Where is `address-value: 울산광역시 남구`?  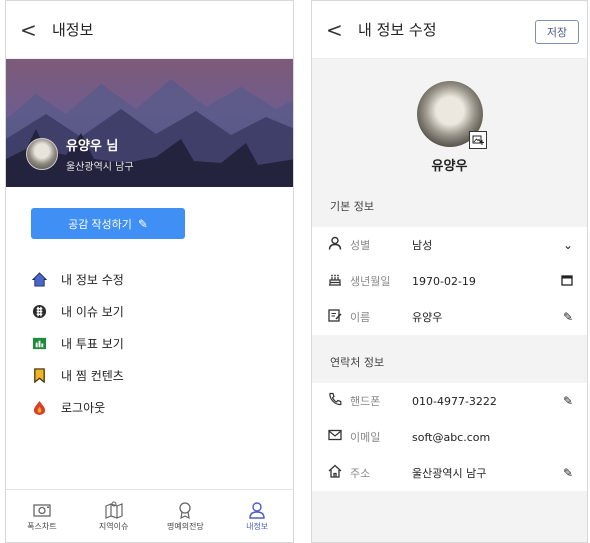 address-value: 울산광역시 남구 is located at coordinates (449, 473).